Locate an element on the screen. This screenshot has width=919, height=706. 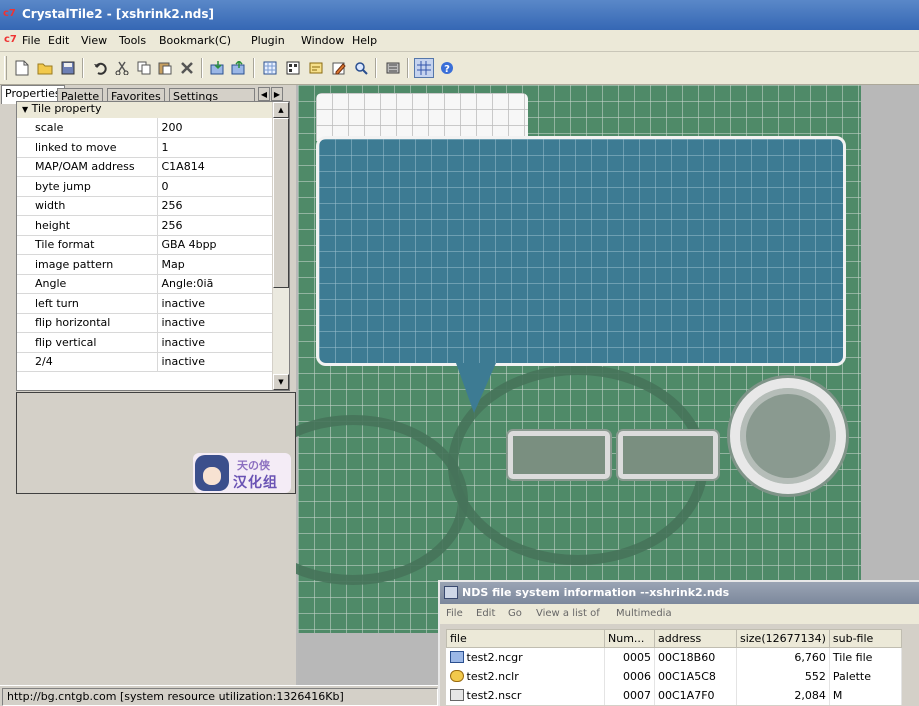
file-size: 6,760 is located at coordinates (783, 657).